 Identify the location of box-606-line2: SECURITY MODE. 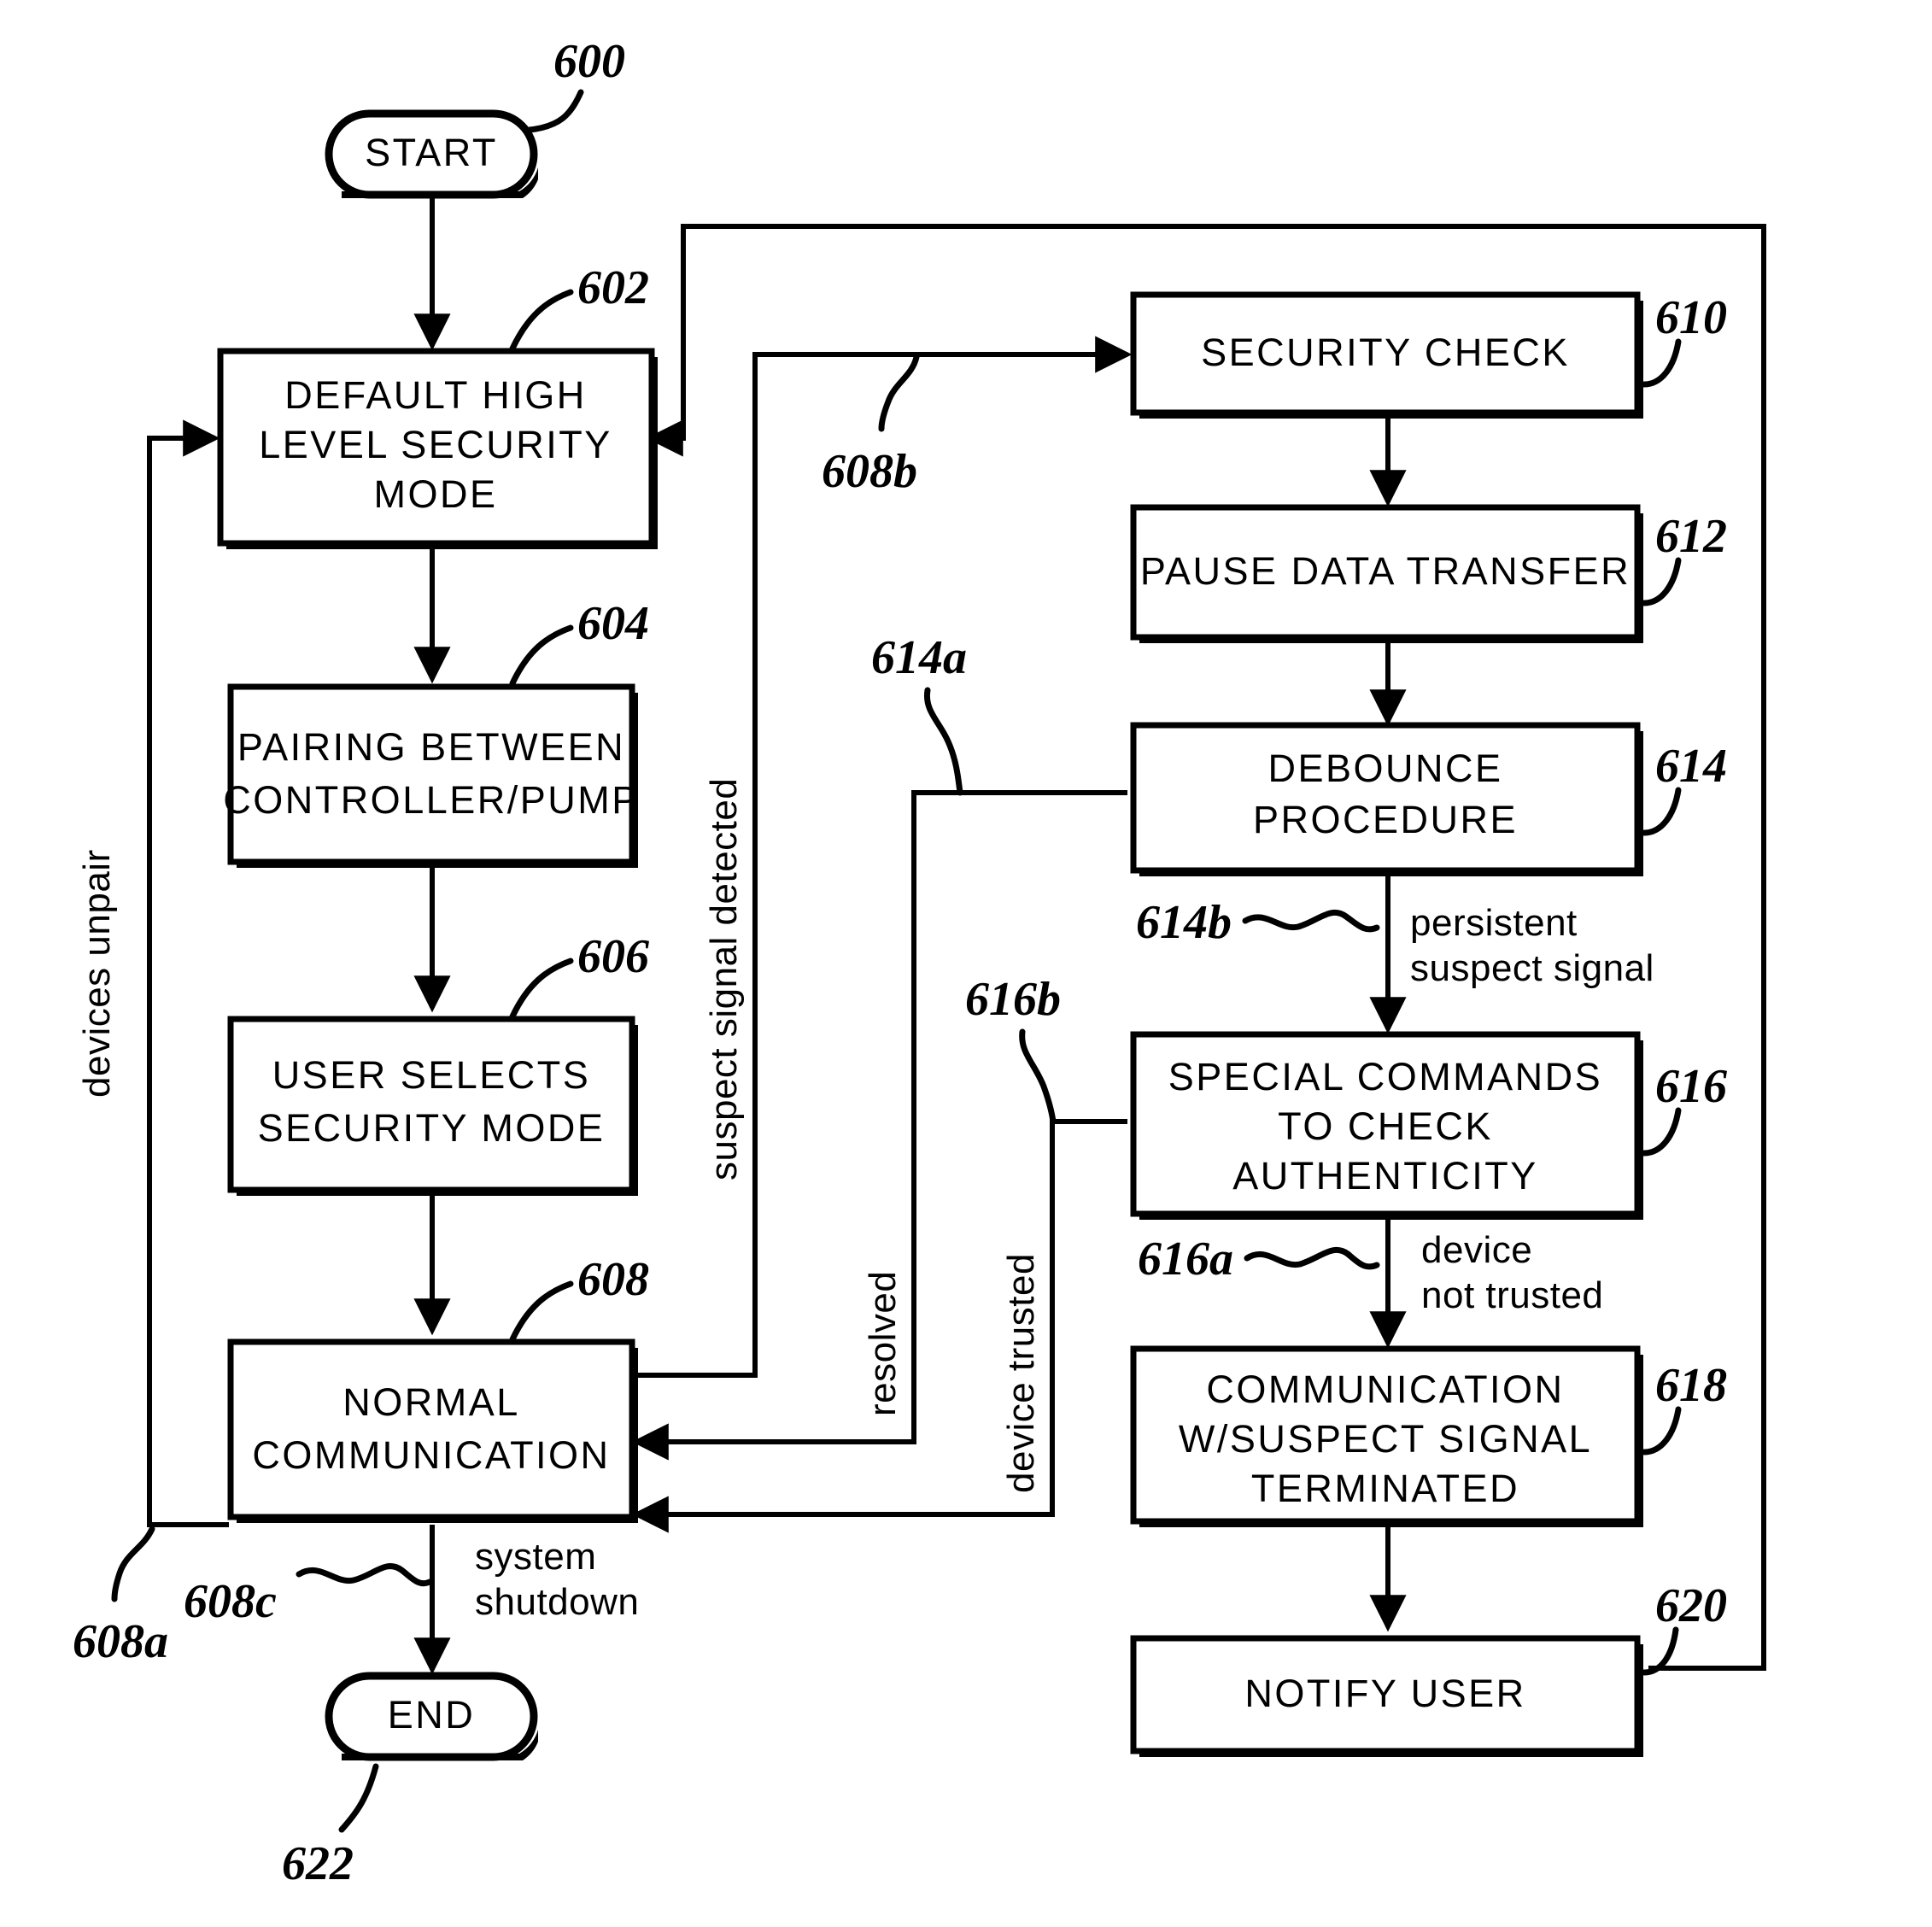
(432, 1128).